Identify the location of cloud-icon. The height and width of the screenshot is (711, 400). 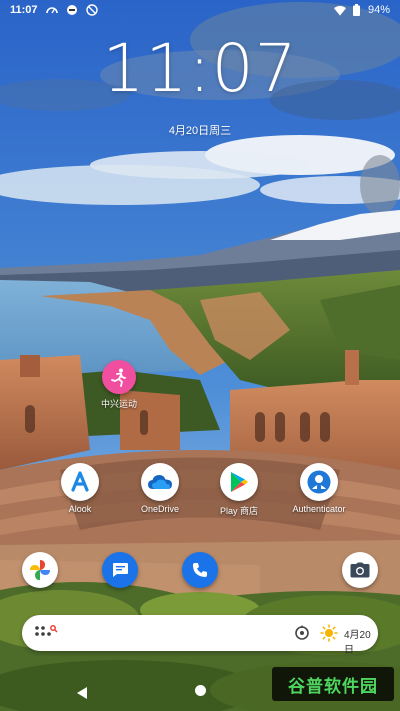
(160, 482).